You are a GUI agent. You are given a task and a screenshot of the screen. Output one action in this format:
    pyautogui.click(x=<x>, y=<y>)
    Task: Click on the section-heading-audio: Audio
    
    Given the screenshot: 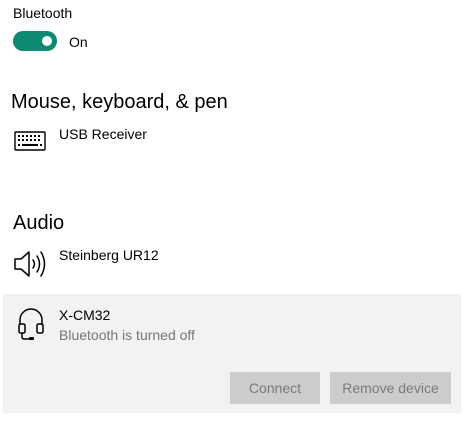 What is the action you would take?
    pyautogui.click(x=39, y=223)
    